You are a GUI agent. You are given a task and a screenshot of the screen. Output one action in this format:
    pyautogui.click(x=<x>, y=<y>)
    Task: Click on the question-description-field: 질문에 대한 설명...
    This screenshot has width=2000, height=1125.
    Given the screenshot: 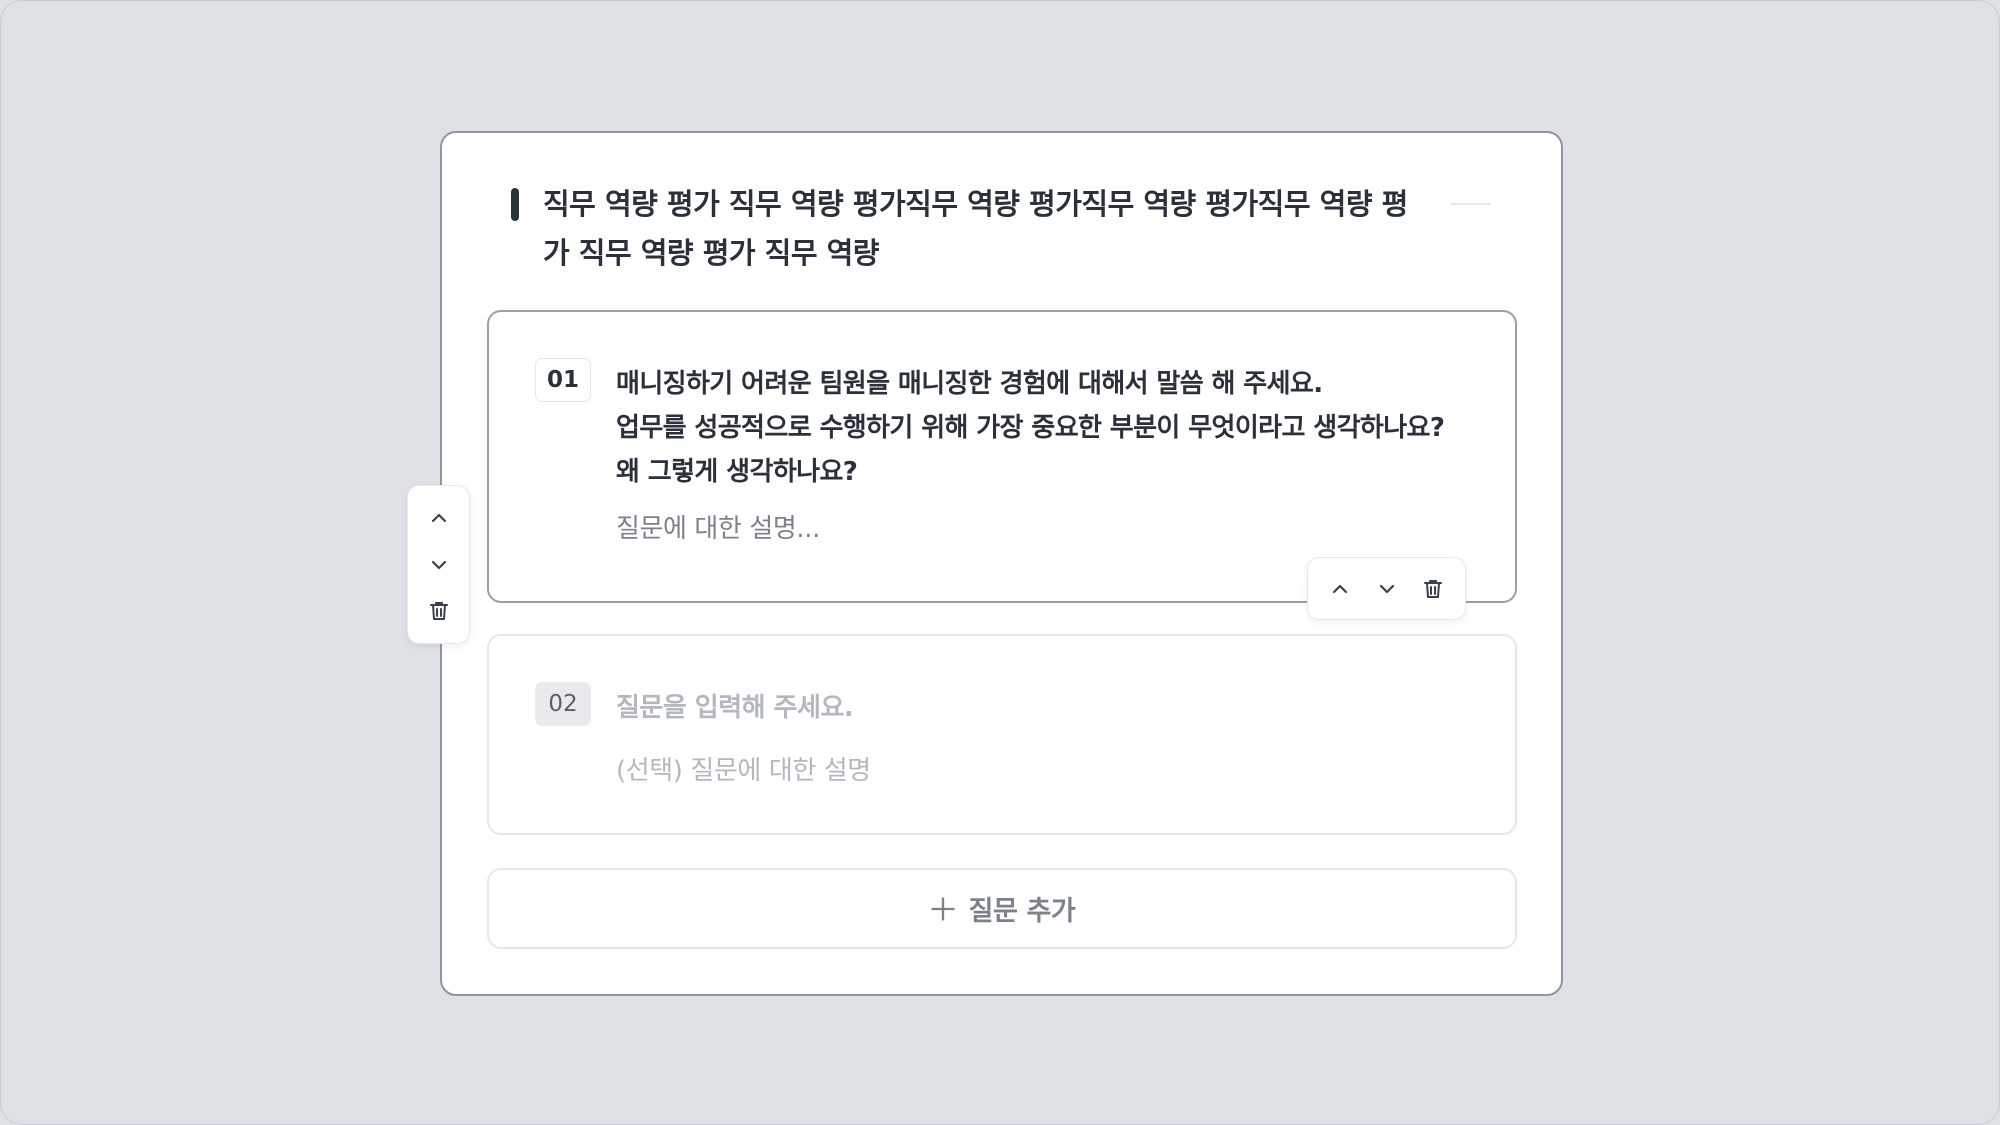 What is the action you would take?
    pyautogui.click(x=718, y=529)
    